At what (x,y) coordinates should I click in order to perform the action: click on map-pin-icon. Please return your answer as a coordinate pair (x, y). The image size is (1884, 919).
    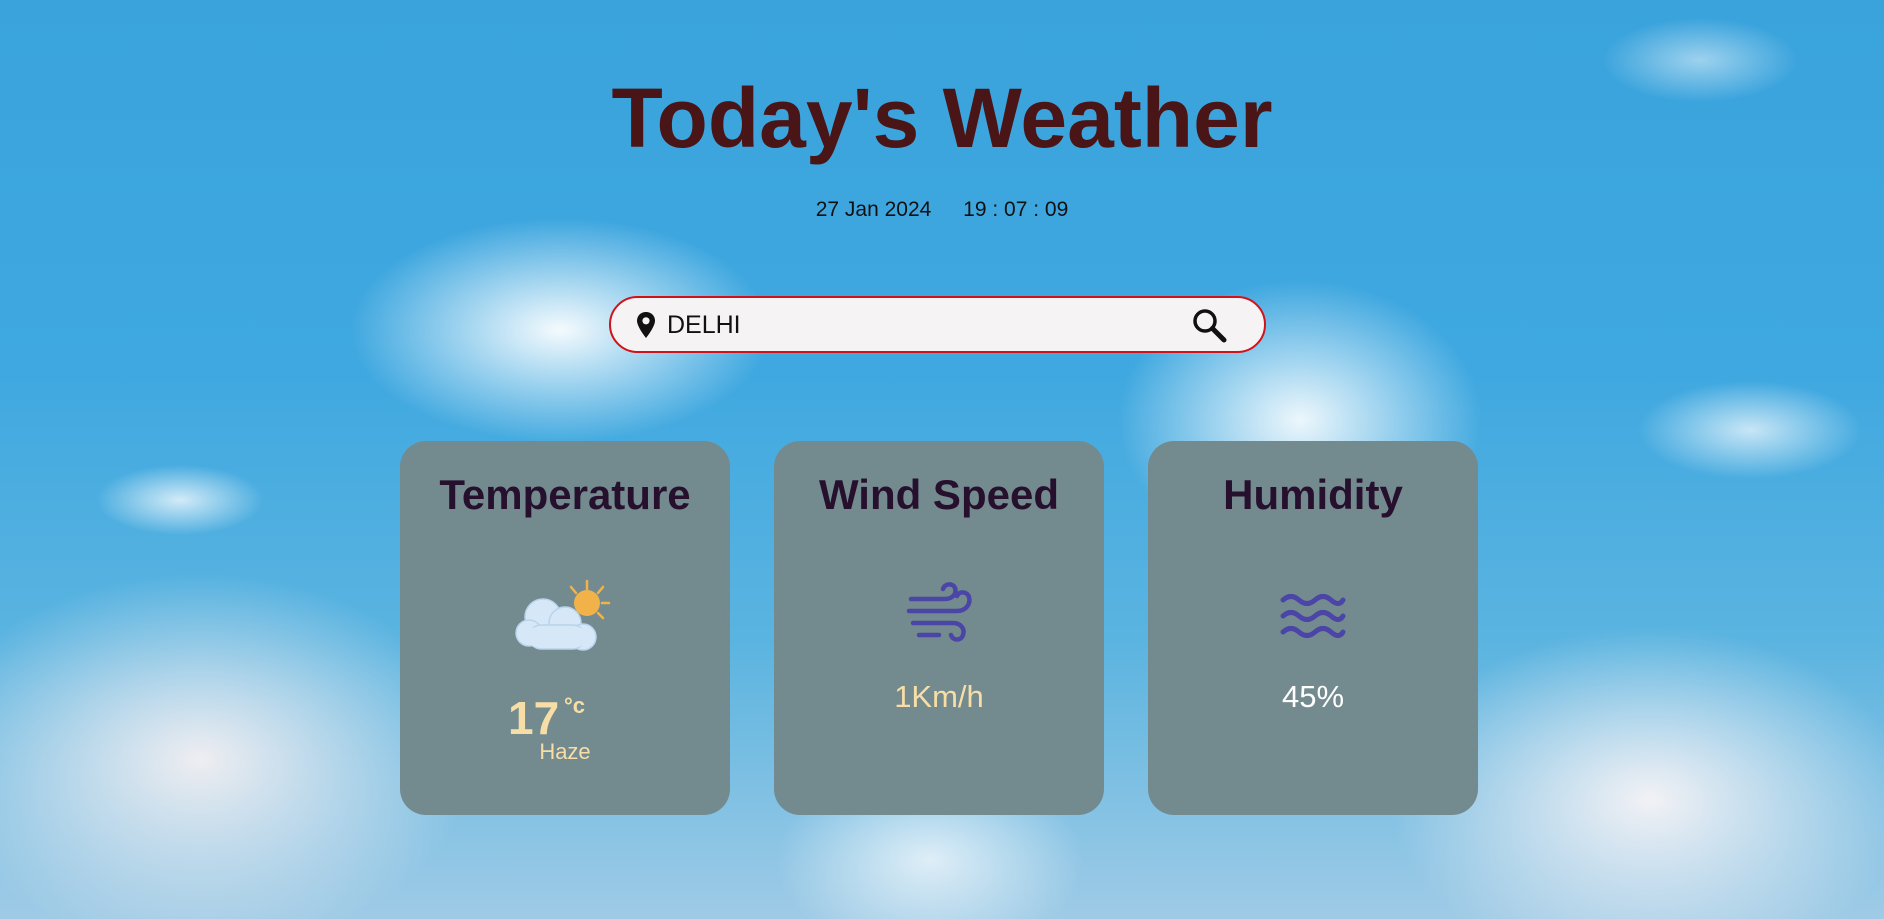
    Looking at the image, I should click on (646, 325).